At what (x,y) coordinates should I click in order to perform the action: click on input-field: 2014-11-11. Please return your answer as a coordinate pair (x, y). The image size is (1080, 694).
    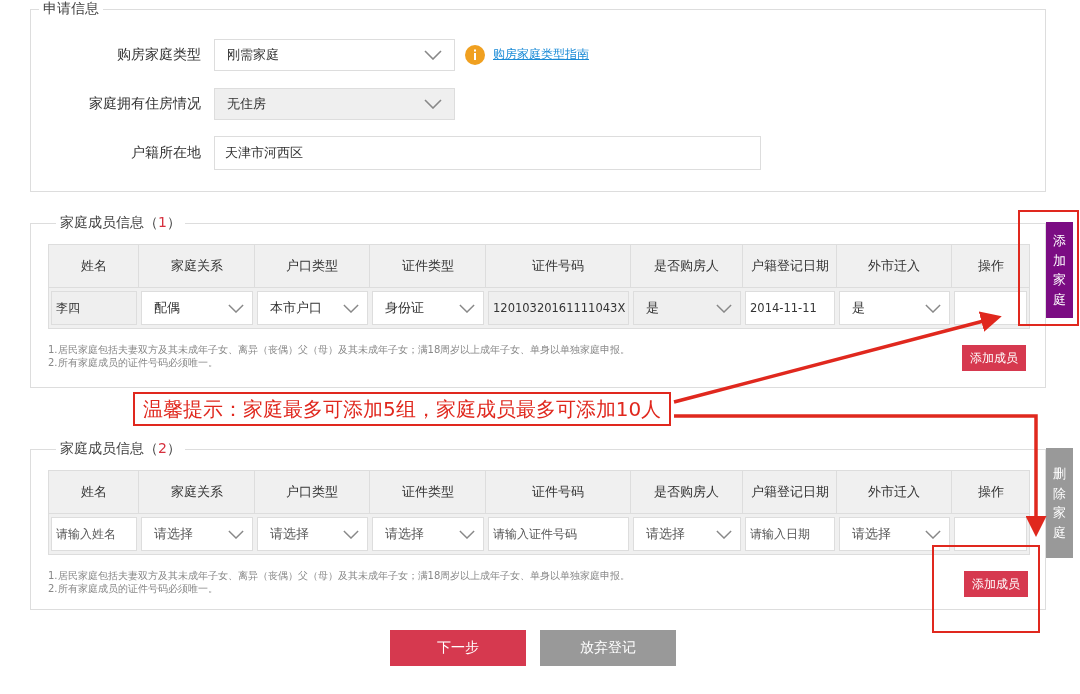
    Looking at the image, I should click on (790, 308).